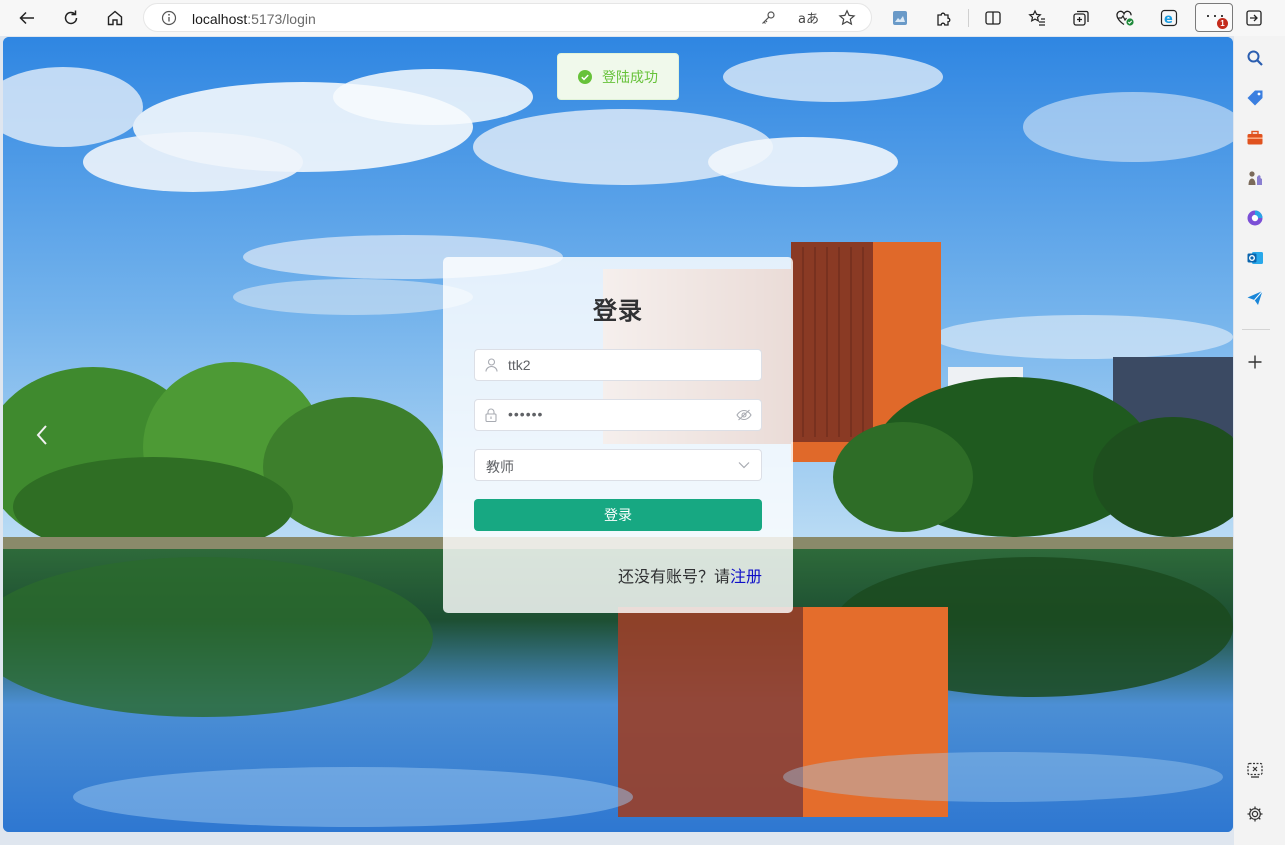  I want to click on read-aloud-icon: aあ, so click(808, 18).